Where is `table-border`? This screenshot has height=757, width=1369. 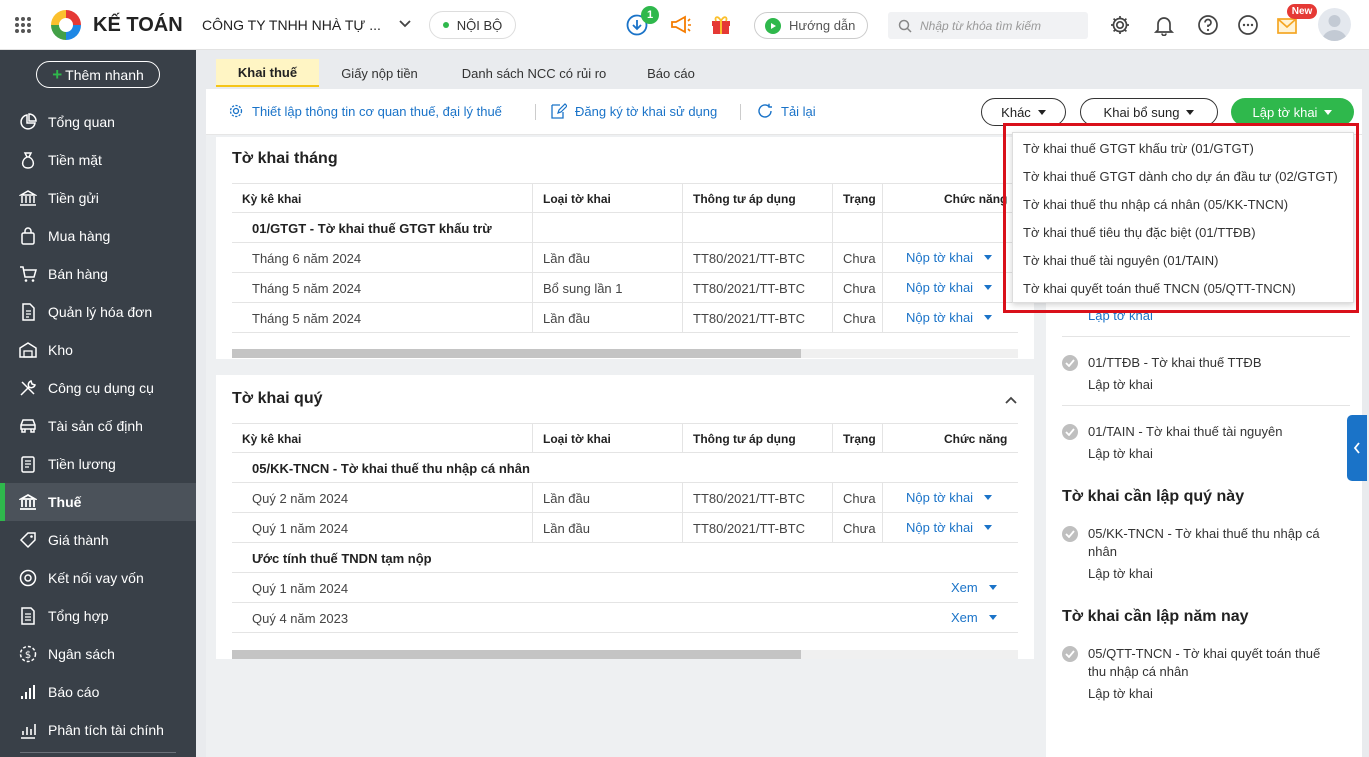
table-border is located at coordinates (625, 423).